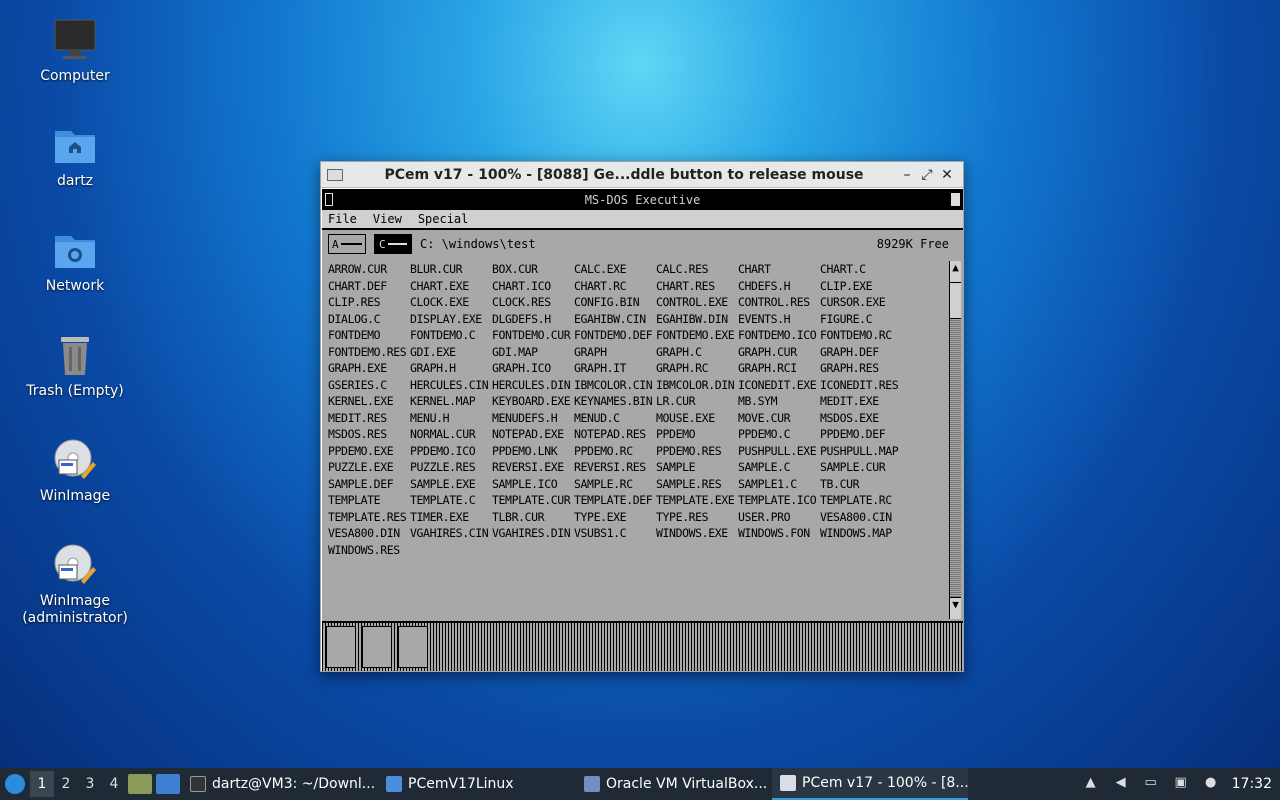 The image size is (1280, 800). Describe the element at coordinates (697, 385) in the screenshot. I see `file-item: IBMCOLOR.DIN` at that location.